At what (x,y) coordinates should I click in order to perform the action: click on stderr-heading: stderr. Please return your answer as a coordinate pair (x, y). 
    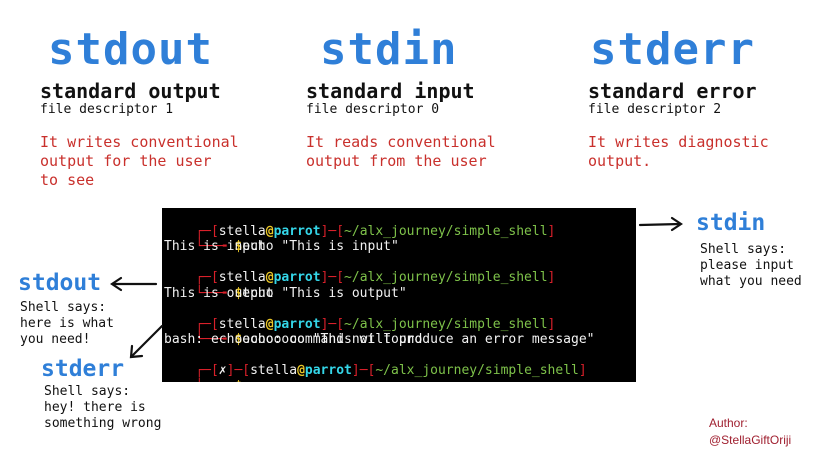
    Looking at the image, I should click on (672, 49).